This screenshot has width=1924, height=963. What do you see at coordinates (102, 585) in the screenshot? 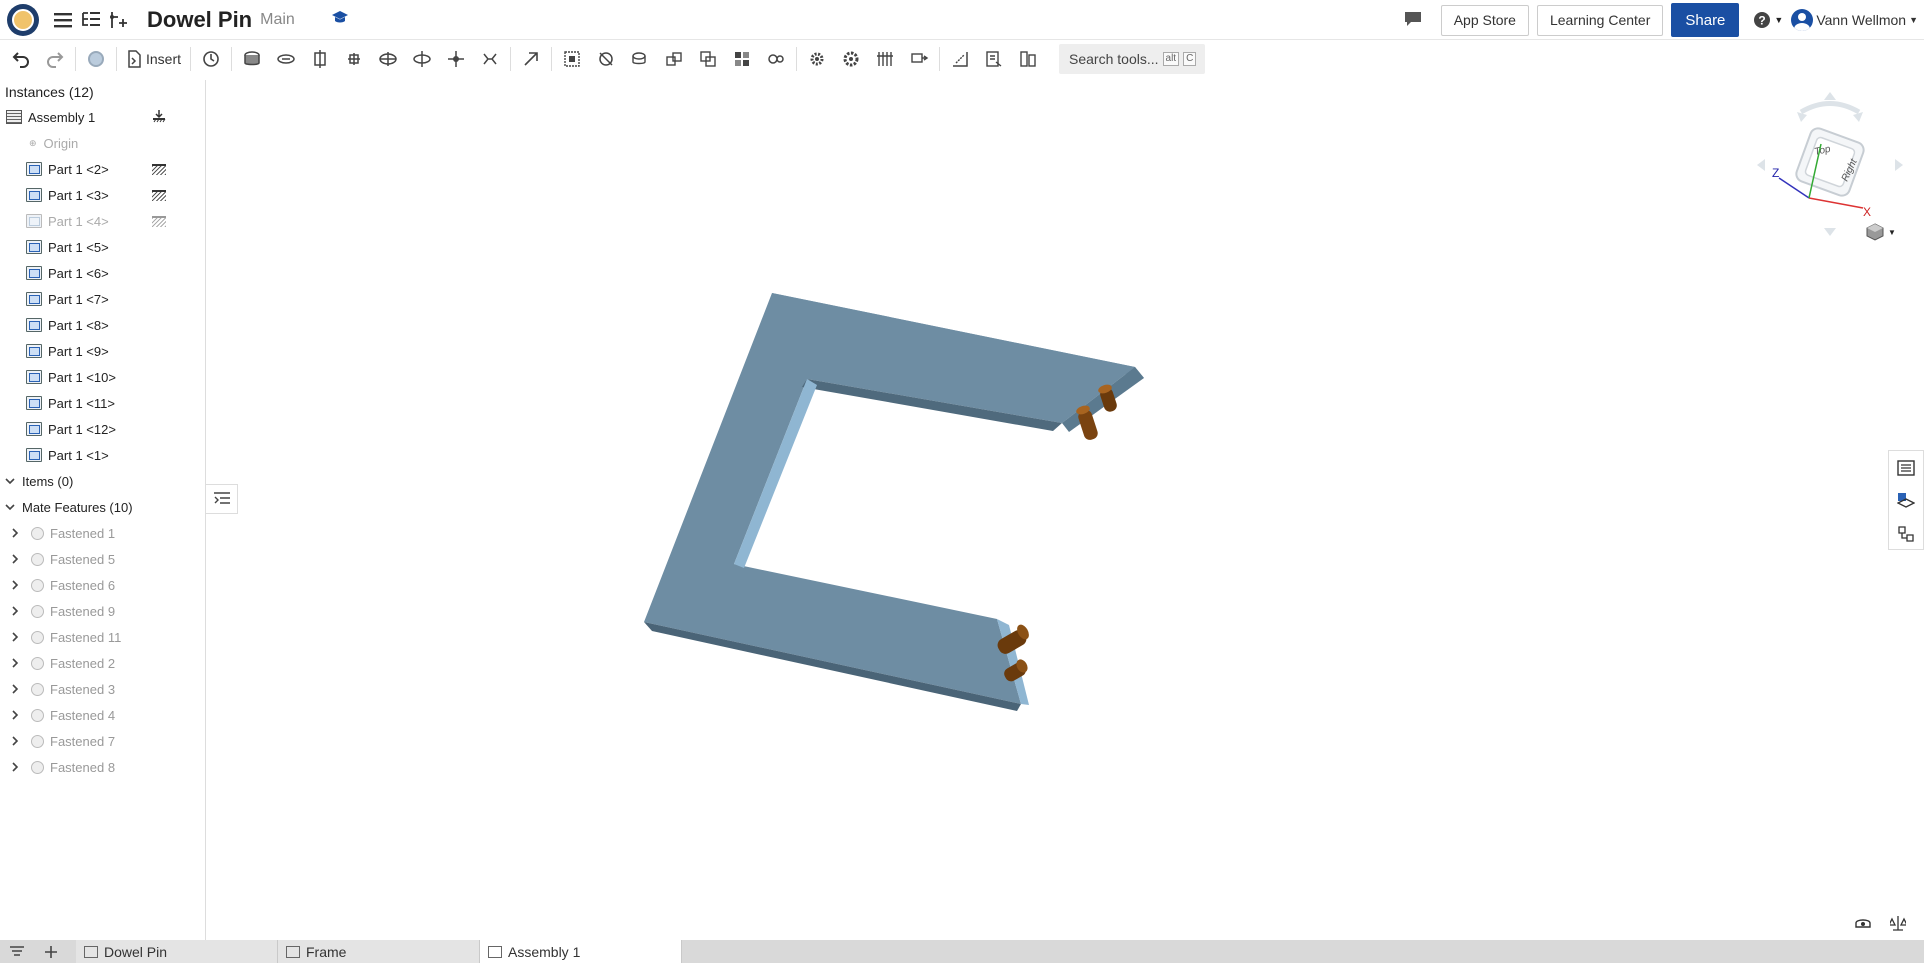
I see `mate-feature-row: Fastened 6` at bounding box center [102, 585].